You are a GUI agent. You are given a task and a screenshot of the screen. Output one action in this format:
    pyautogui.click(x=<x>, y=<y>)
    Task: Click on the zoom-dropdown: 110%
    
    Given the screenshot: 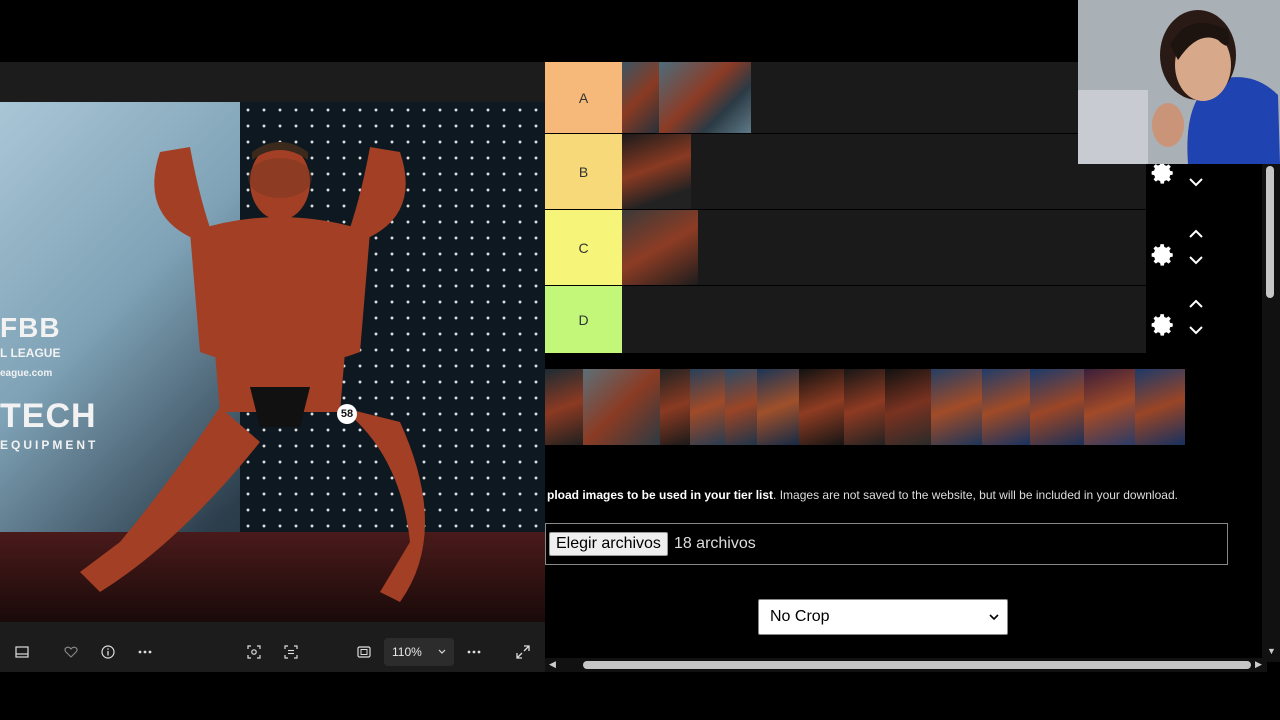 What is the action you would take?
    pyautogui.click(x=419, y=652)
    